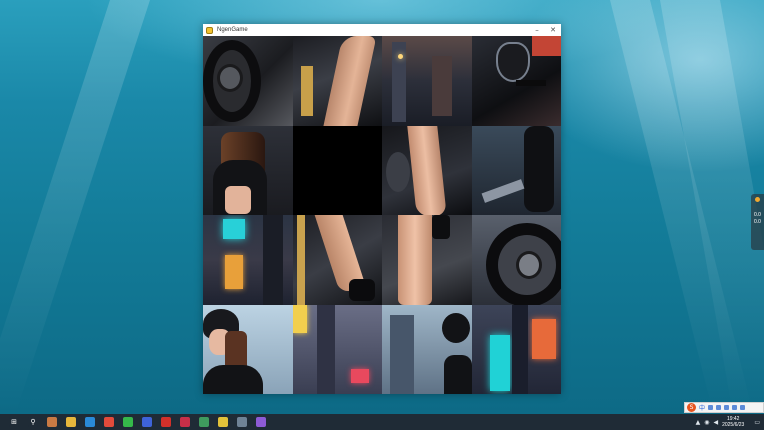 The height and width of the screenshot is (430, 764). Describe the element at coordinates (512, 62) in the screenshot. I see `headlight-shape` at that location.